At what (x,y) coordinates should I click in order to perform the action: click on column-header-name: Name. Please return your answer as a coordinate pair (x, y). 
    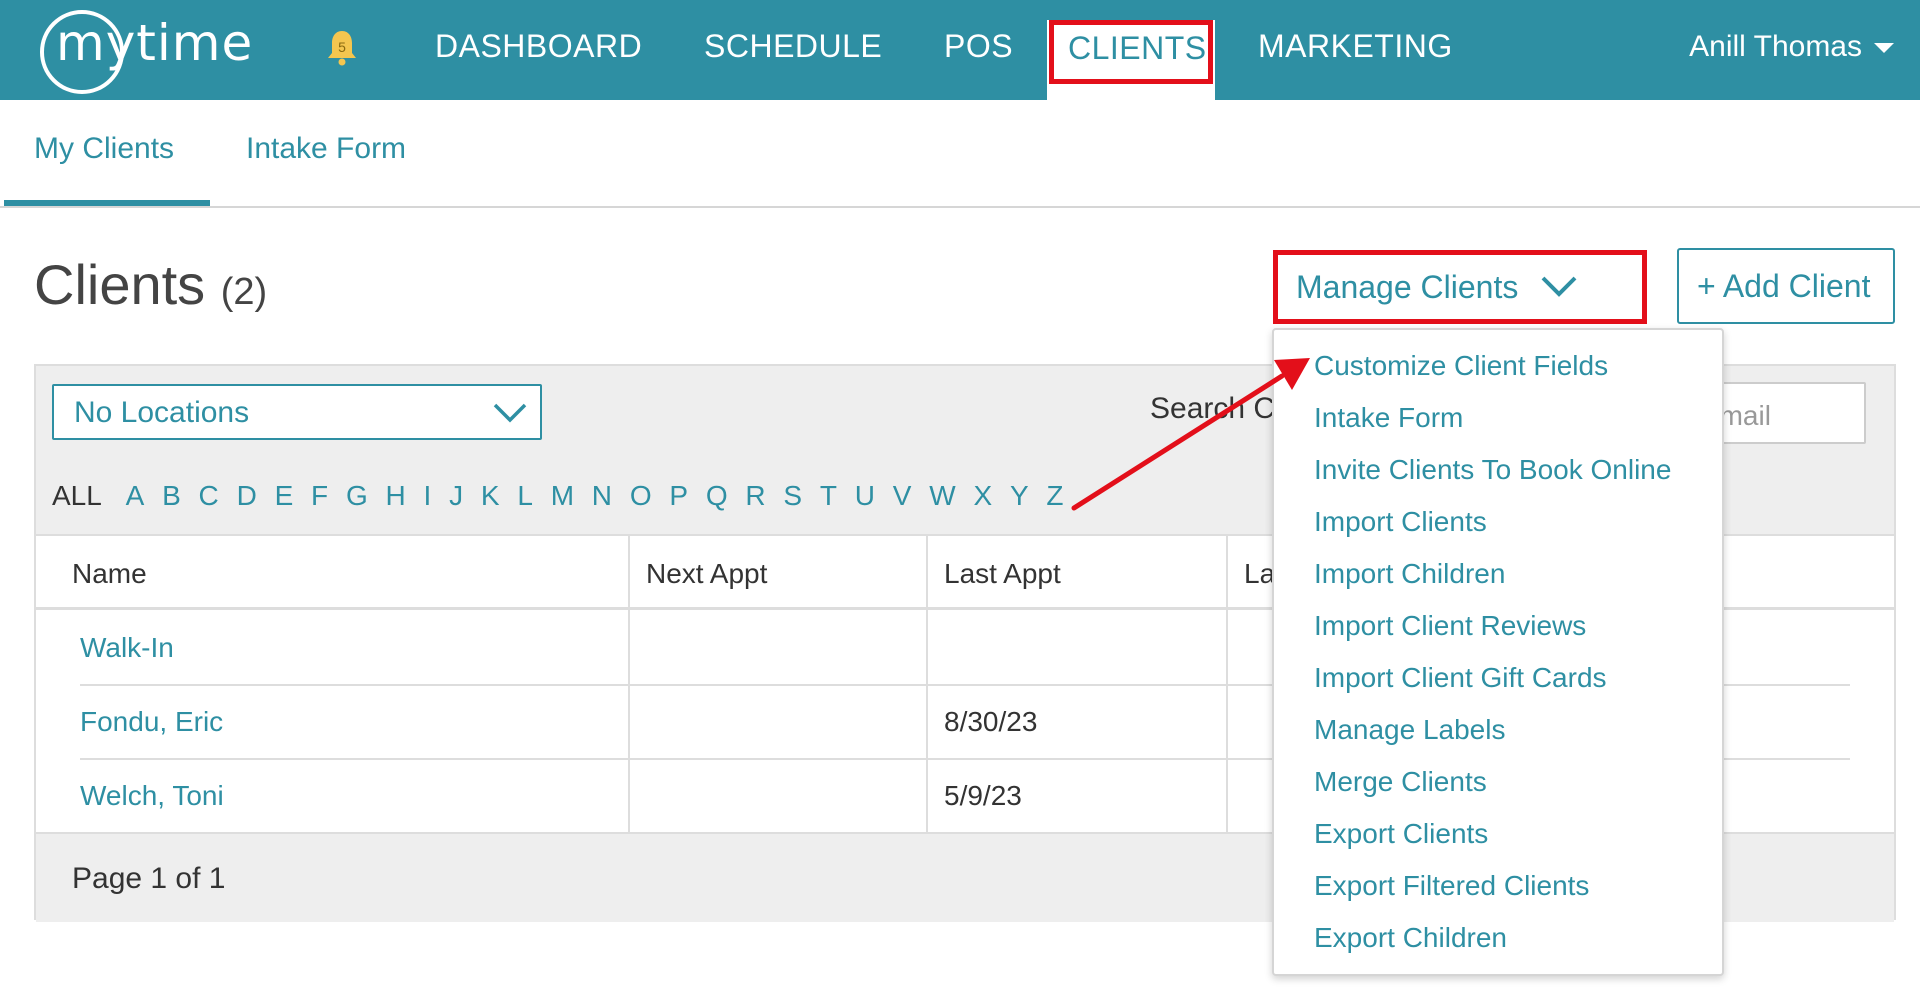
    Looking at the image, I should click on (109, 574).